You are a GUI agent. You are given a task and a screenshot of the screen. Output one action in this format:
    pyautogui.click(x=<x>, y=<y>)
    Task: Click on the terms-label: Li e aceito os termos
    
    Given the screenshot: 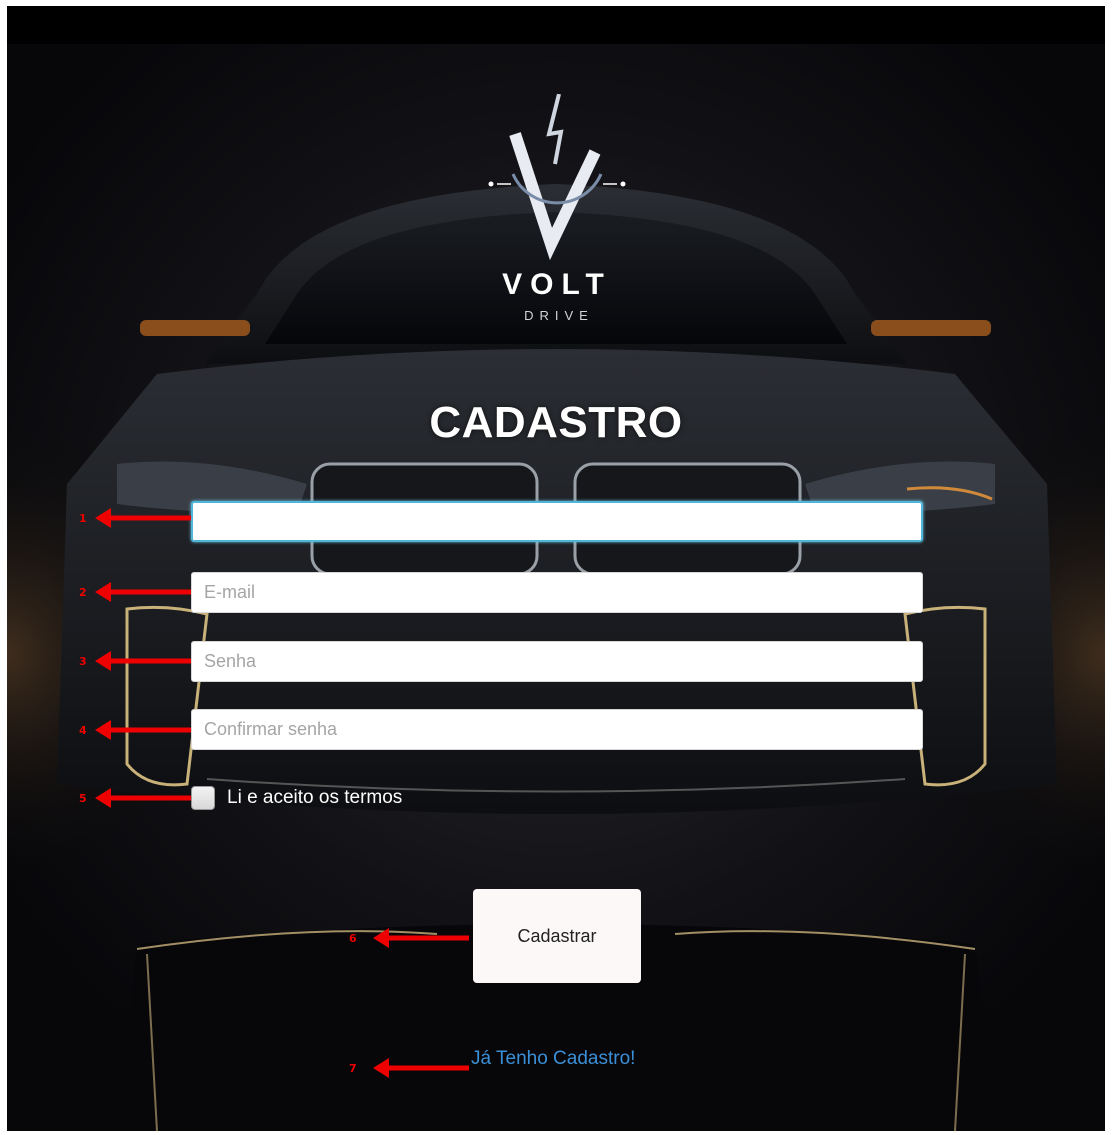 What is the action you would take?
    pyautogui.click(x=314, y=798)
    